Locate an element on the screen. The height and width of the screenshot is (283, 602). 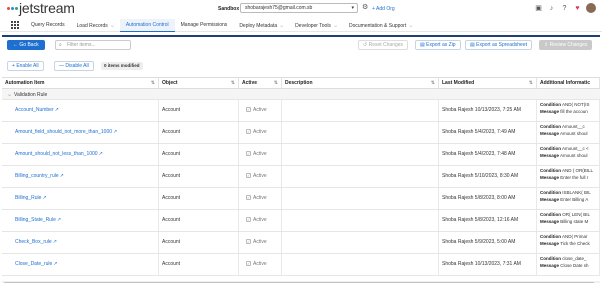
export-spreadsheet-button: ▤ Export as Spreadsheet is located at coordinates (498, 45).